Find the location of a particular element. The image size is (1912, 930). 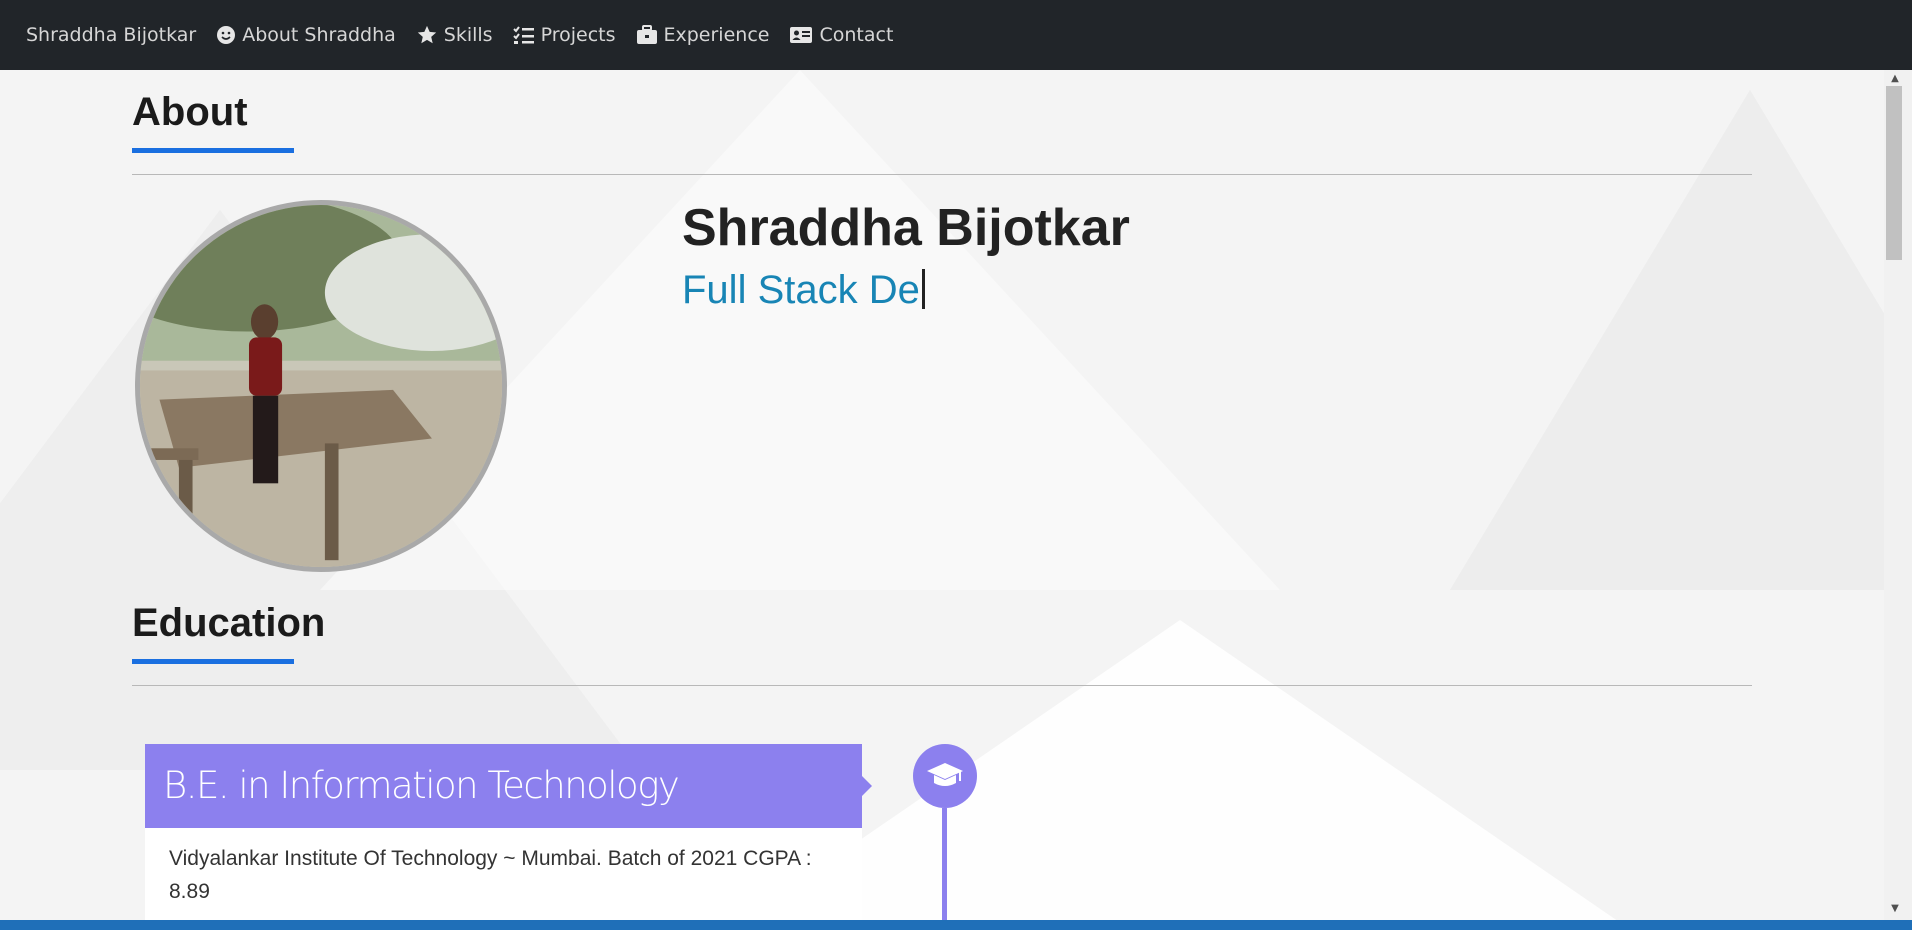

education-heading-underline is located at coordinates (213, 661).